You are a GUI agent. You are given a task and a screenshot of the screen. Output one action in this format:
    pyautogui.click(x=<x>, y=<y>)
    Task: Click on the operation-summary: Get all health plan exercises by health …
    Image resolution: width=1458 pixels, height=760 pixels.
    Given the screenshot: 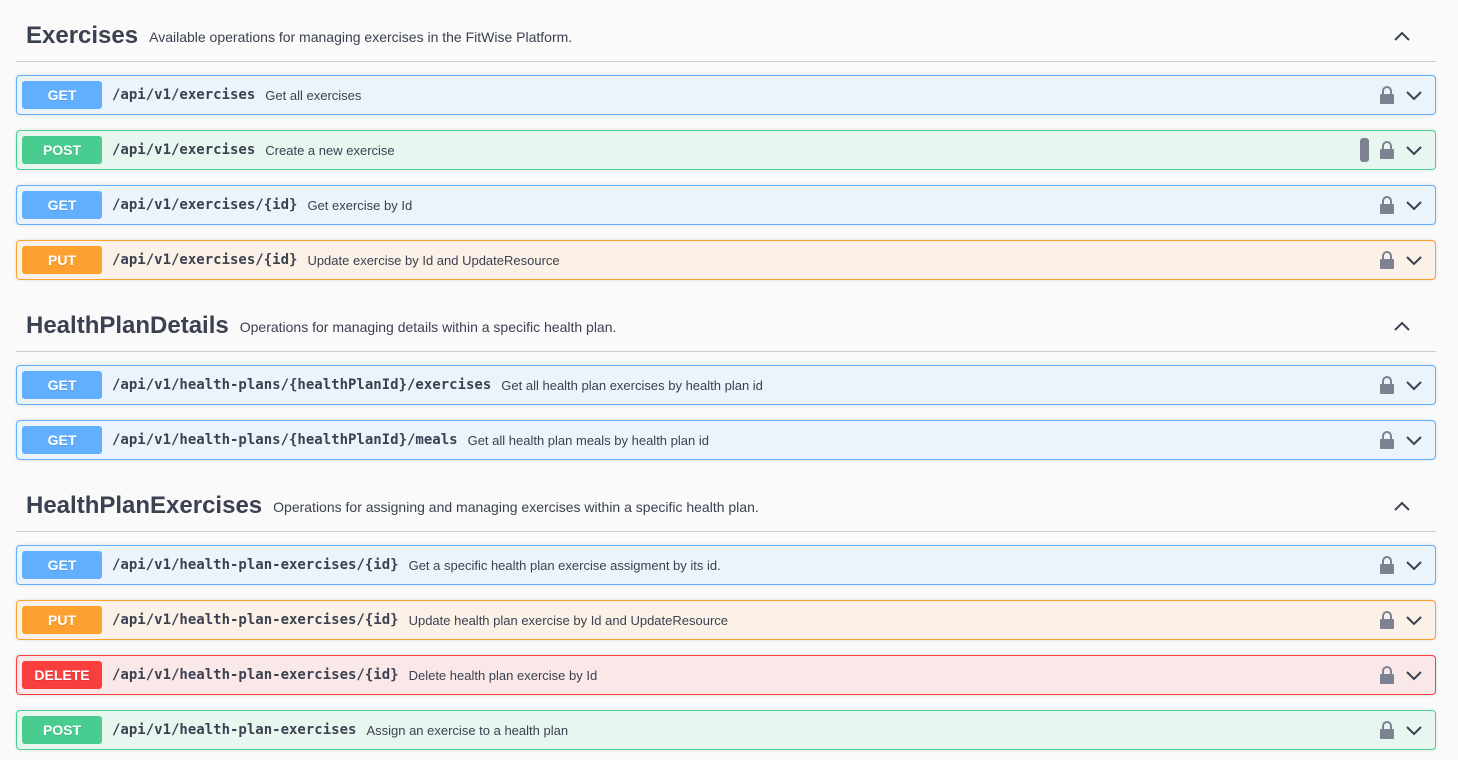 What is the action you would take?
    pyautogui.click(x=632, y=385)
    